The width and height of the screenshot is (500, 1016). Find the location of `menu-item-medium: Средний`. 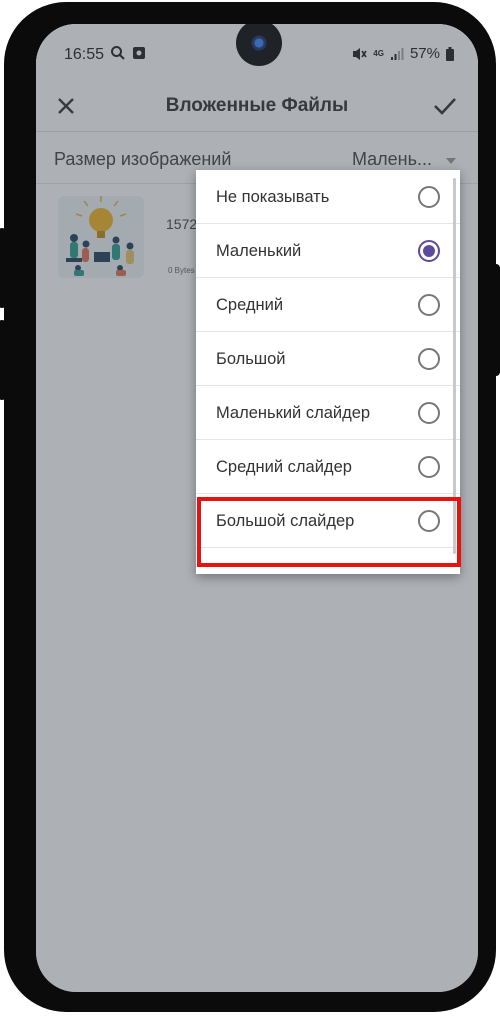

menu-item-medium: Средний is located at coordinates (328, 305).